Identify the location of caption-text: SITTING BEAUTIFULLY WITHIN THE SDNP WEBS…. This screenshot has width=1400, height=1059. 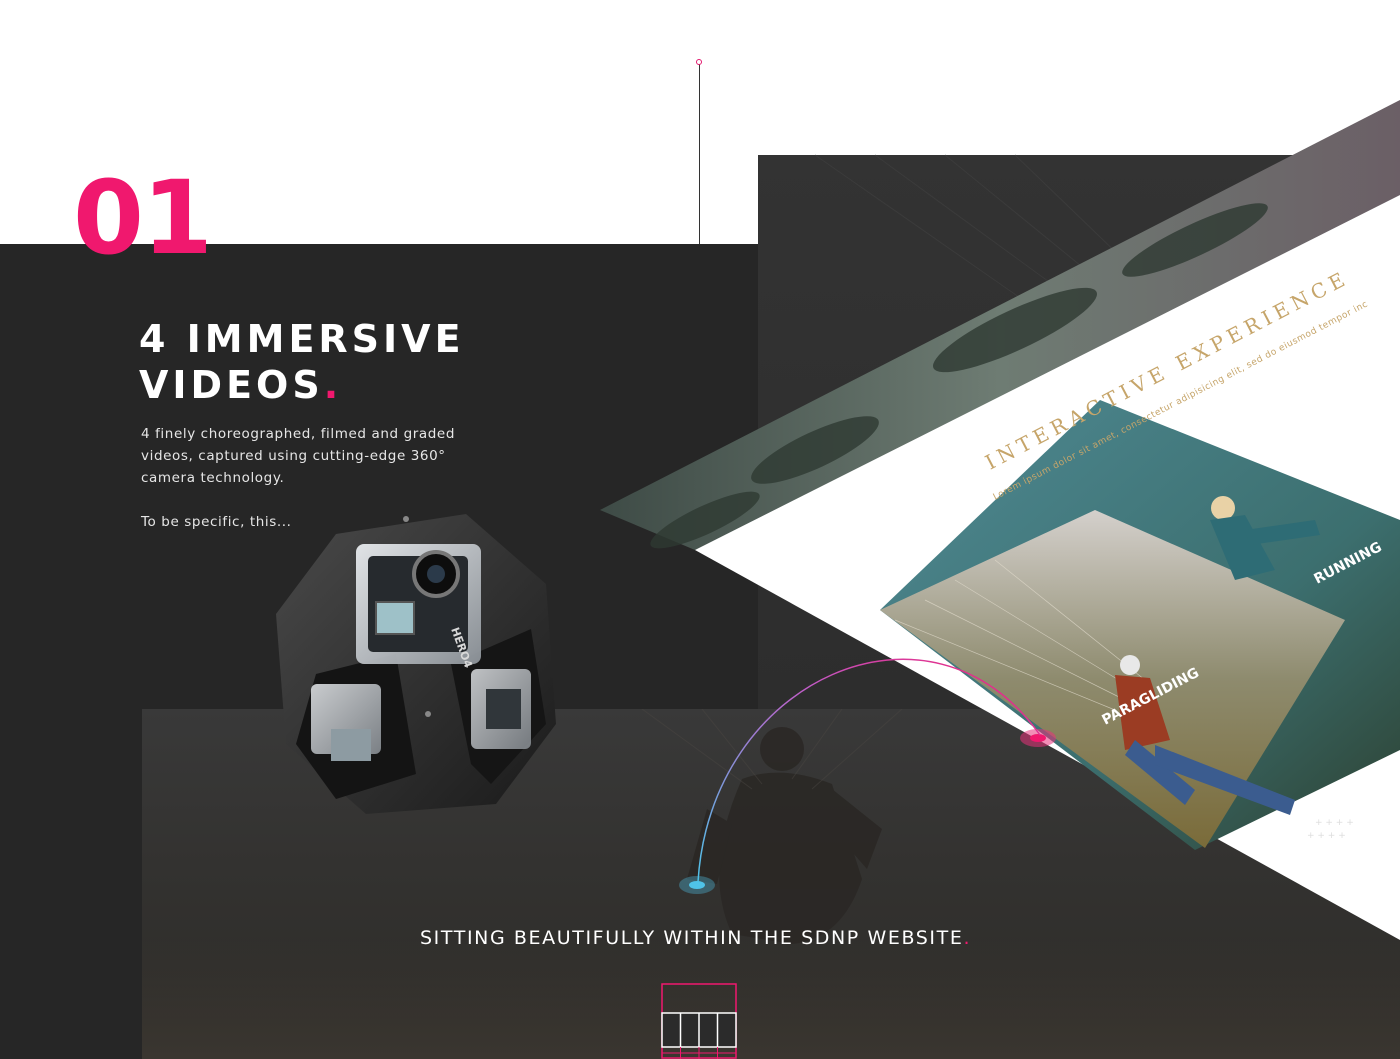
(692, 938).